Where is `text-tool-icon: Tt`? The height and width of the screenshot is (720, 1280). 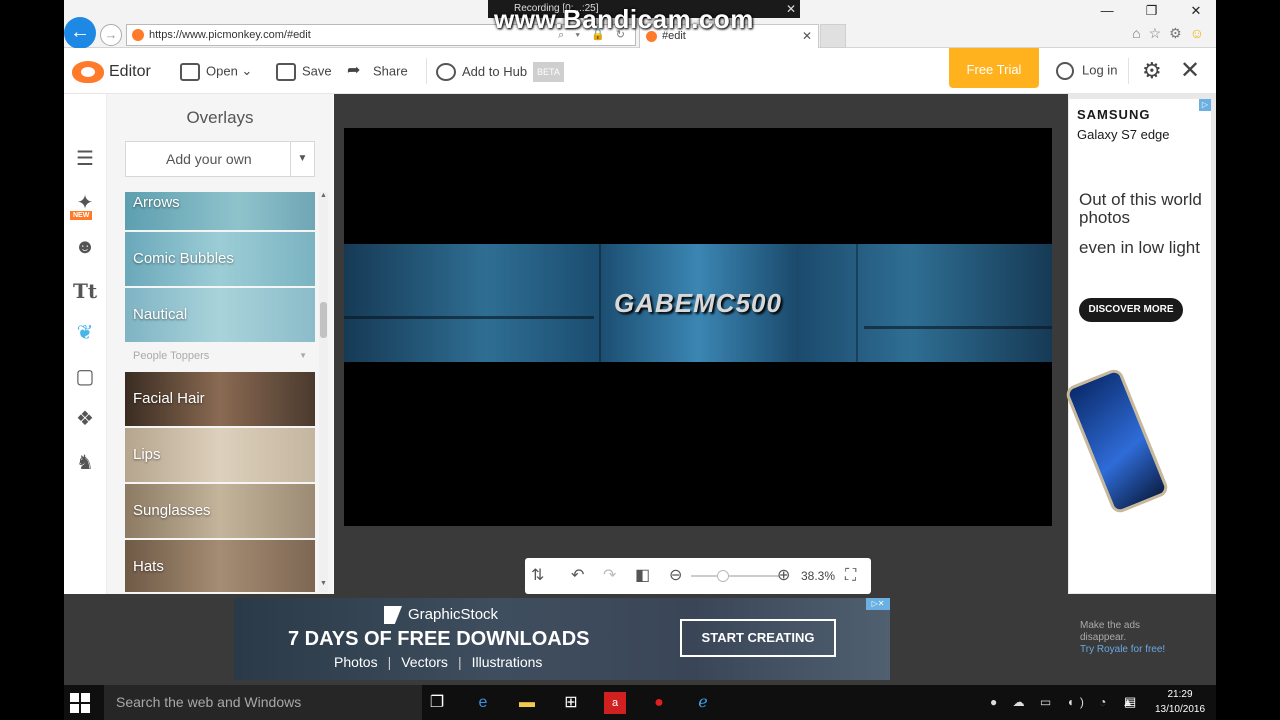
text-tool-icon: Tt is located at coordinates (85, 291).